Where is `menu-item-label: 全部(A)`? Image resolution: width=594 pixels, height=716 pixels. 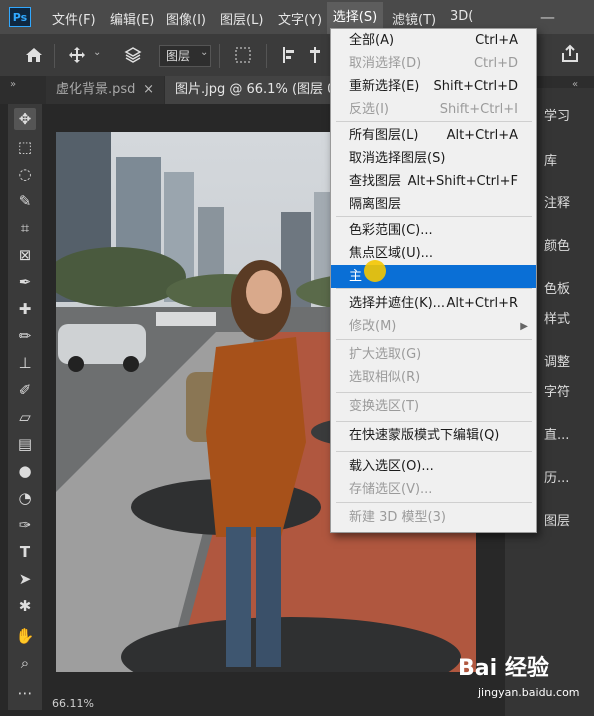 menu-item-label: 全部(A) is located at coordinates (372, 40).